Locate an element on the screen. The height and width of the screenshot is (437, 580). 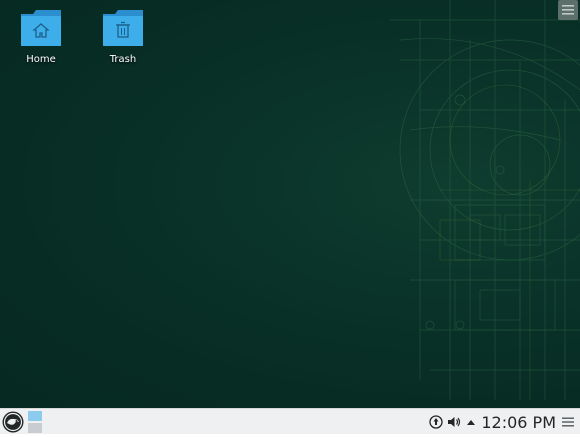
virtual-desktop-pager is located at coordinates (35, 422).